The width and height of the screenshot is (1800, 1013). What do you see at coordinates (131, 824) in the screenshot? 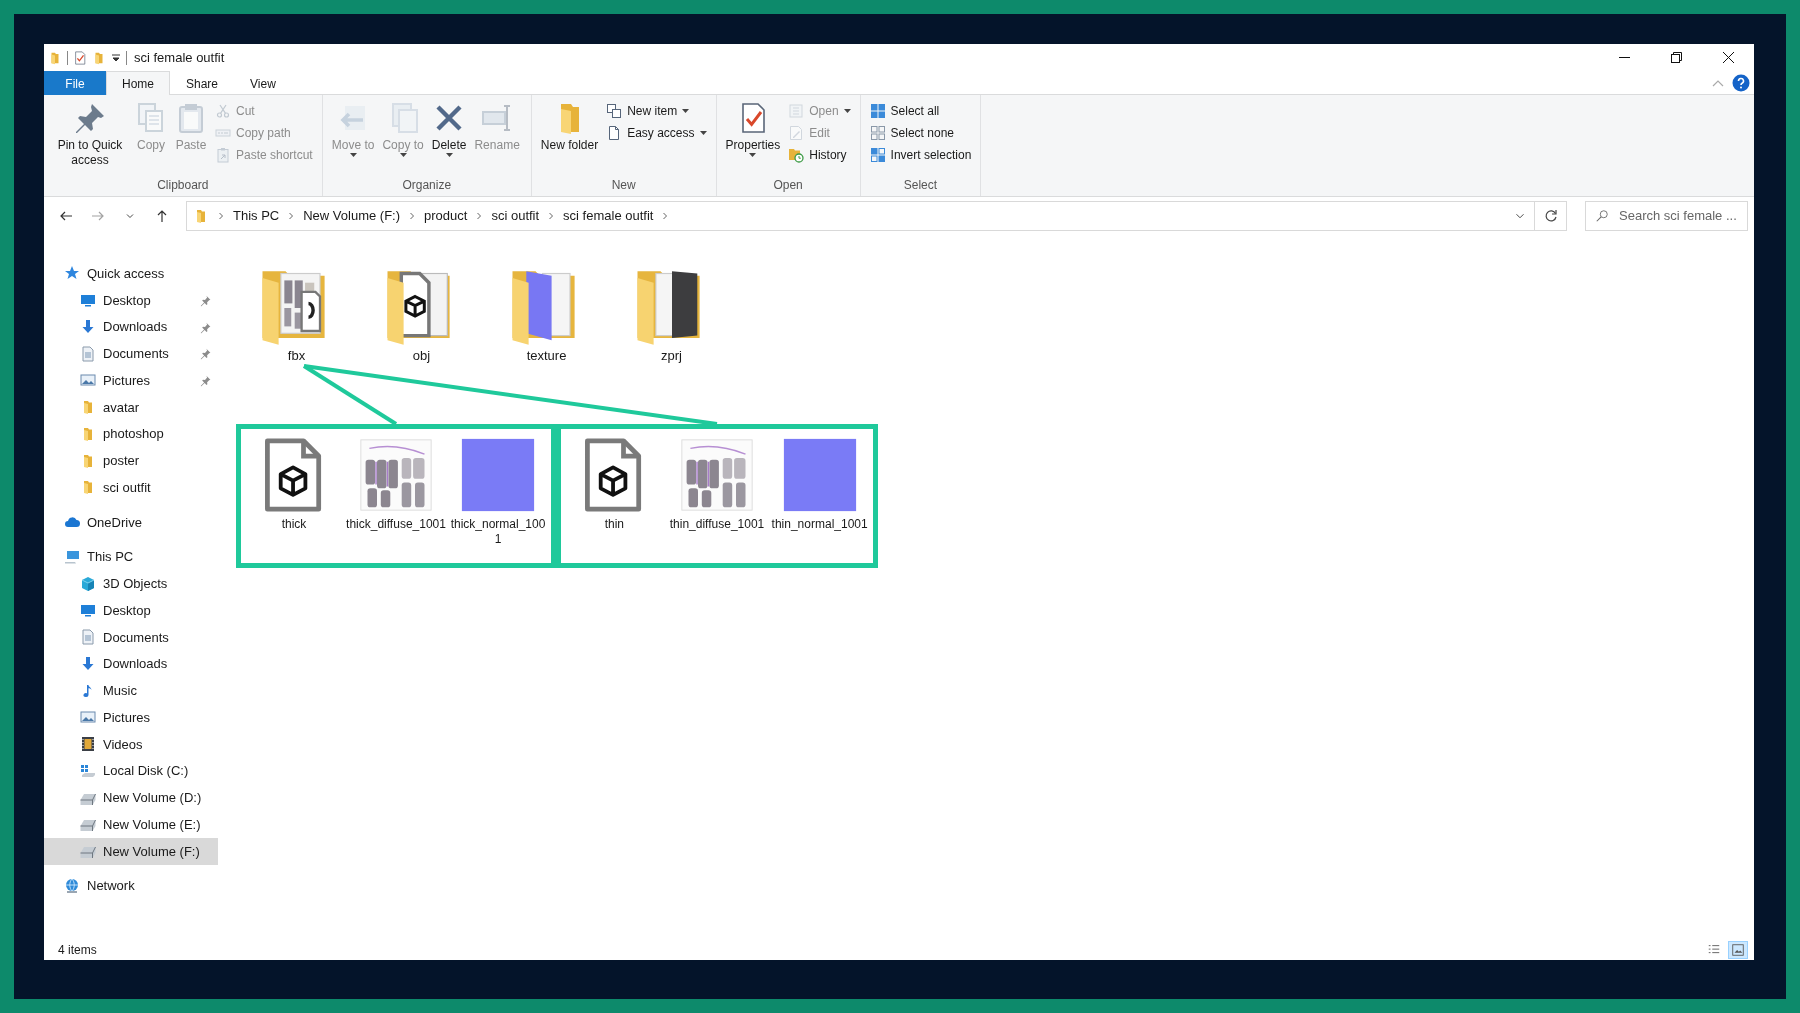
I see `nav-pane-item: New Volume (E:)` at bounding box center [131, 824].